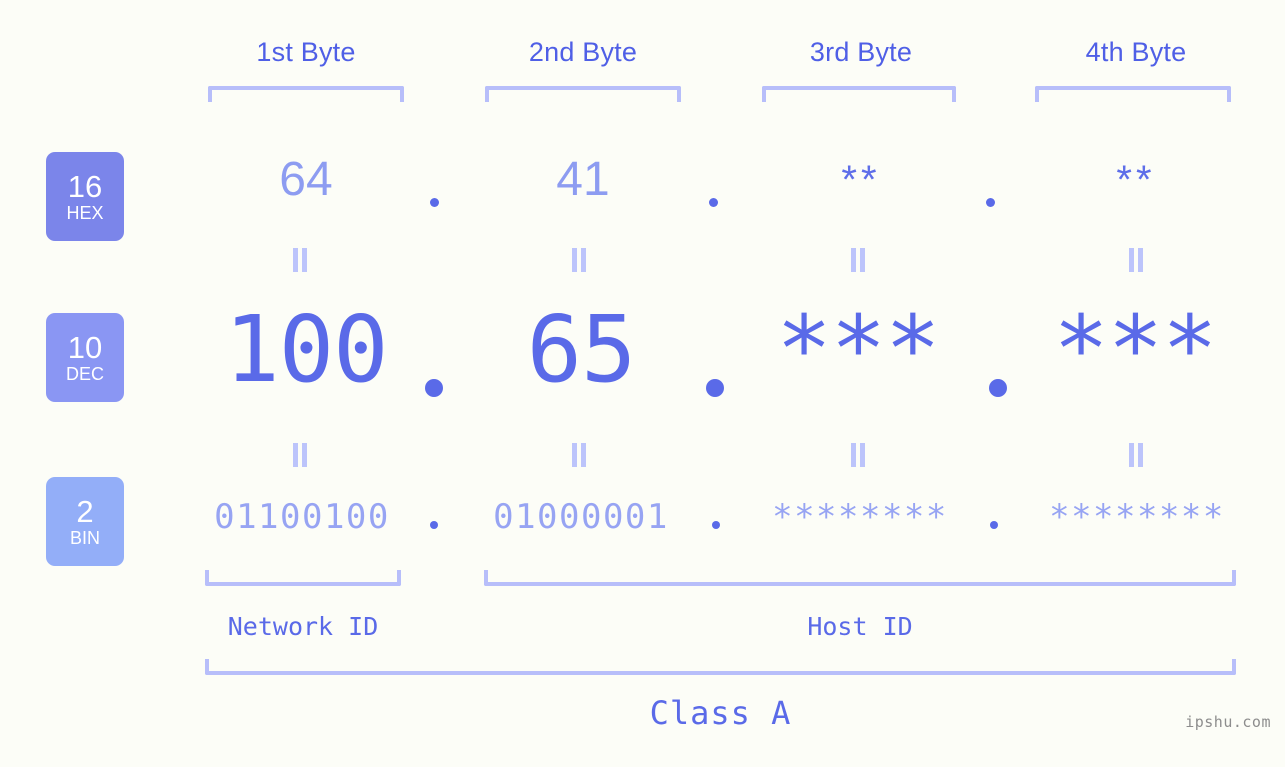 This screenshot has height=767, width=1285. Describe the element at coordinates (85, 511) in the screenshot. I see `radix-badge-bin-number: 2` at that location.